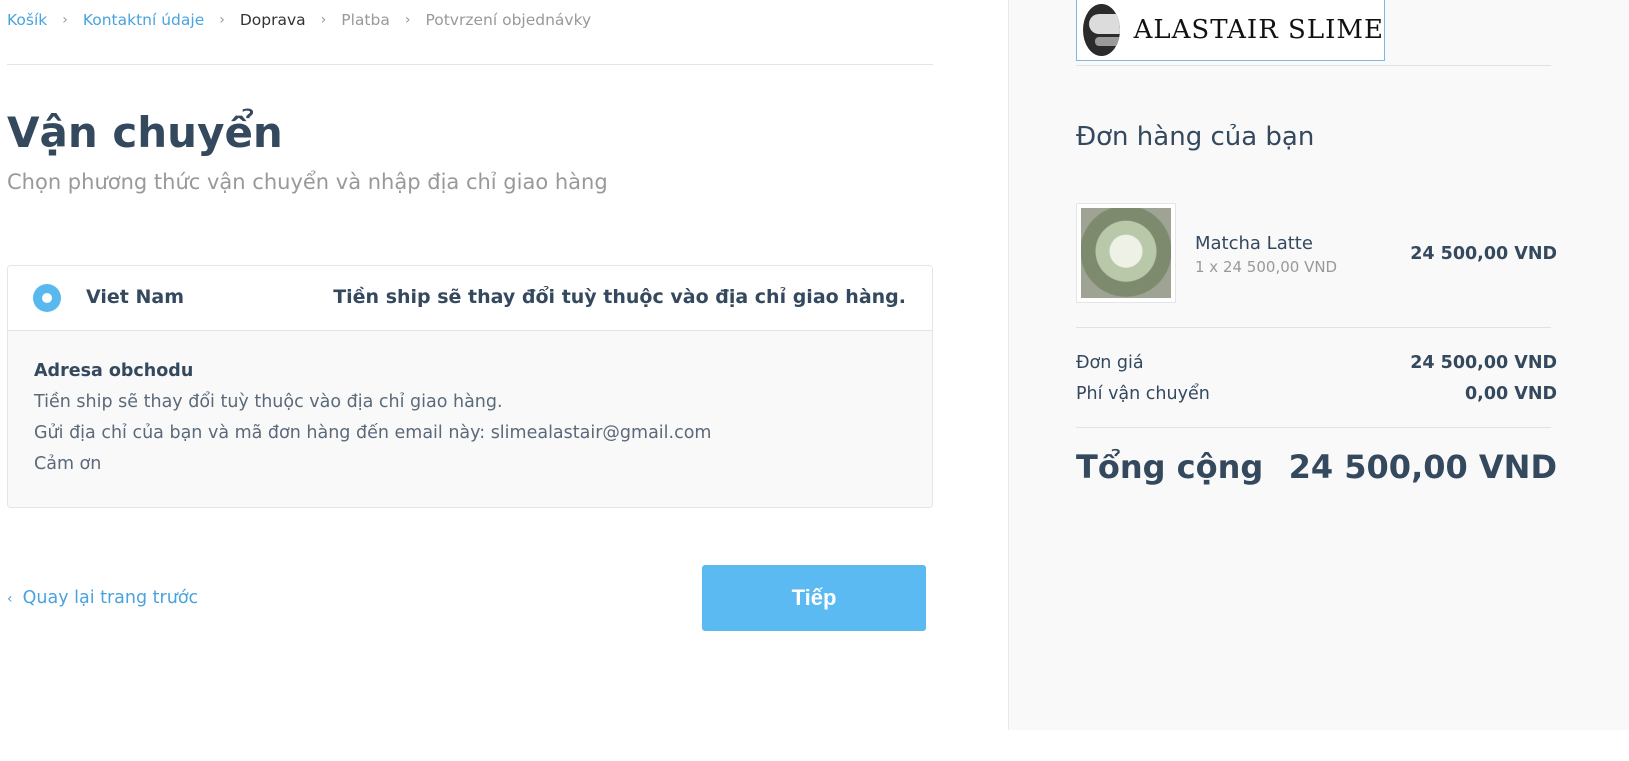  Describe the element at coordinates (1195, 137) in the screenshot. I see `order-title: Đơn hàng của bạn` at that location.